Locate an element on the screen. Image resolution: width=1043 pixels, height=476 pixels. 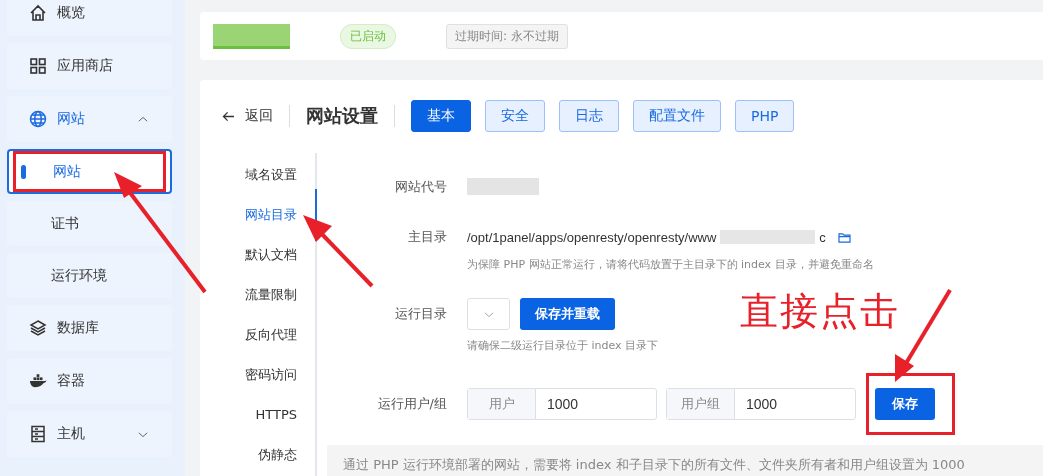
nav-subitem: 证书 is located at coordinates (89, 223).